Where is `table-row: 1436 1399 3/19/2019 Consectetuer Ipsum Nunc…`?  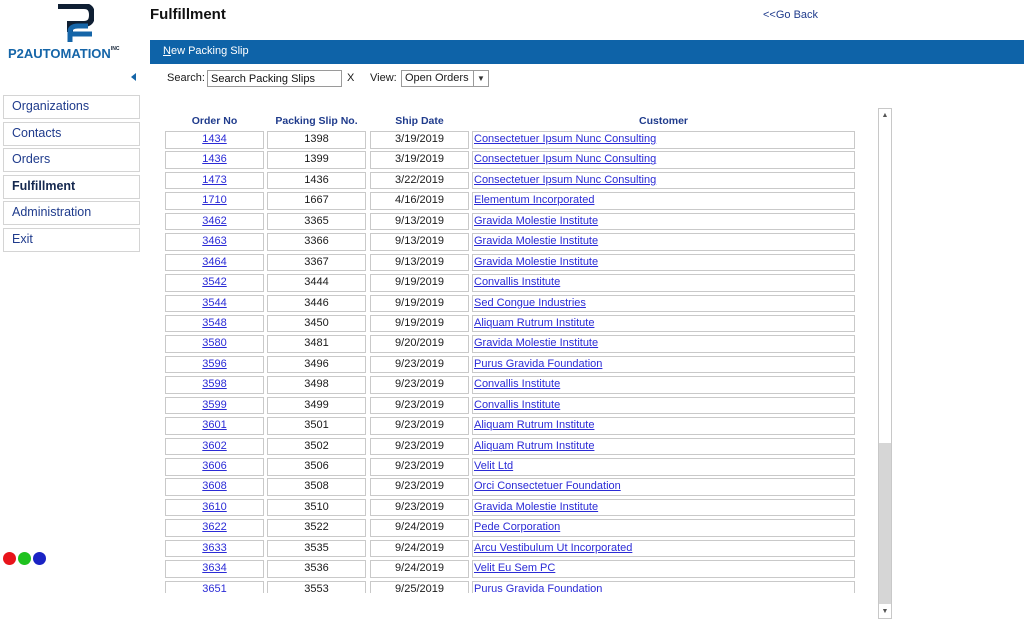 table-row: 1436 1399 3/19/2019 Consectetuer Ipsum Nunc… is located at coordinates (511, 161).